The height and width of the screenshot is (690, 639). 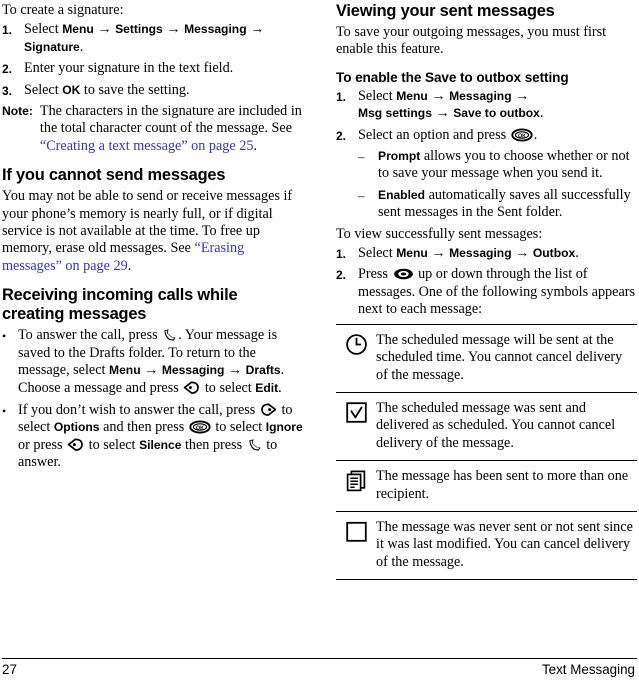 What do you see at coordinates (356, 426) in the screenshot?
I see `checkbox-checked-icon` at bounding box center [356, 426].